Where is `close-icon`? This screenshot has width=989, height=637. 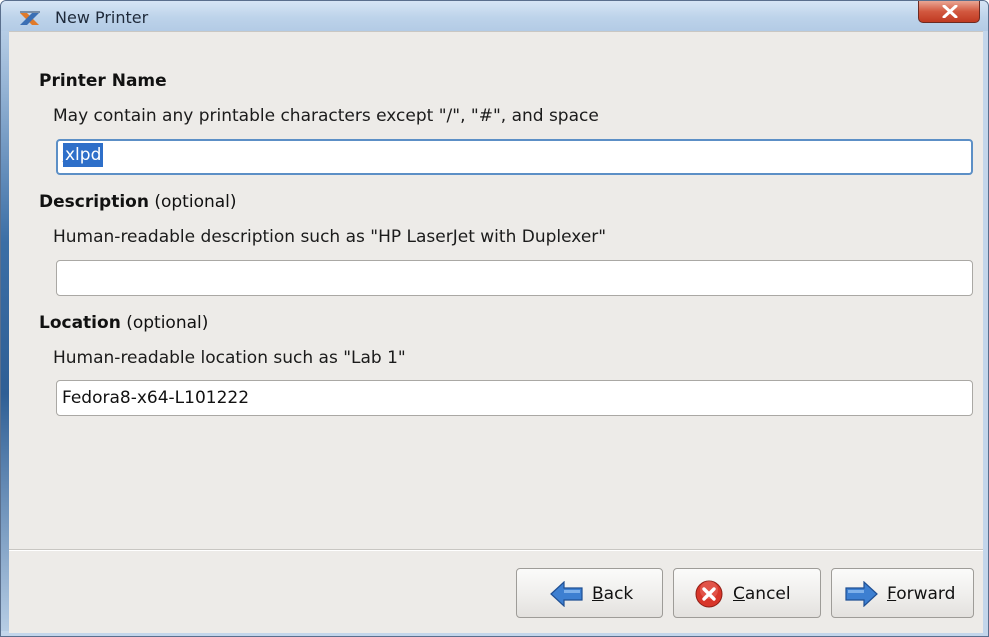
close-icon is located at coordinates (950, 11).